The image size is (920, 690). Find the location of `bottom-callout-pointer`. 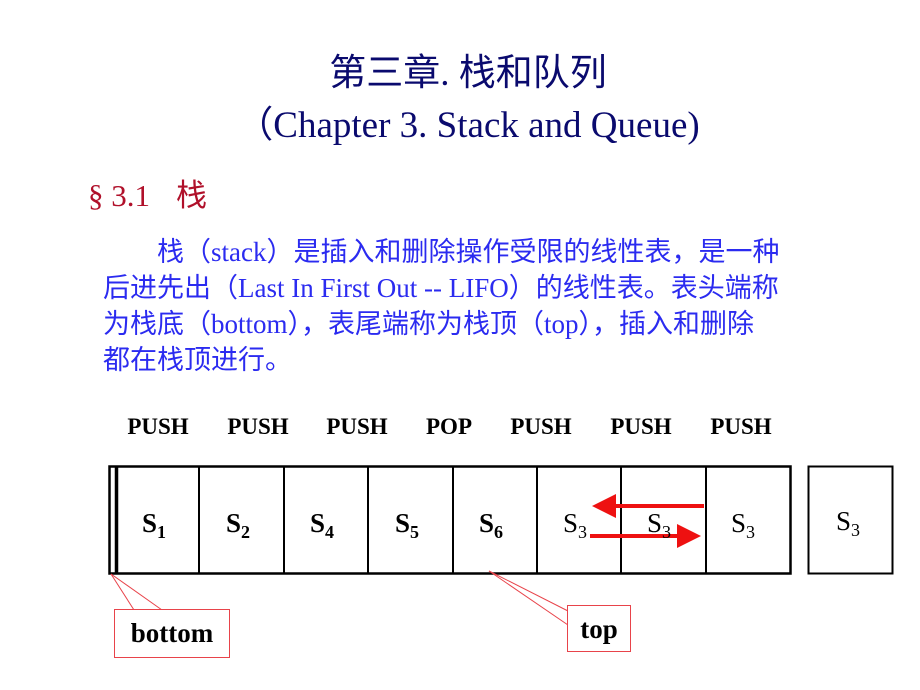

bottom-callout-pointer is located at coordinates (136, 592).